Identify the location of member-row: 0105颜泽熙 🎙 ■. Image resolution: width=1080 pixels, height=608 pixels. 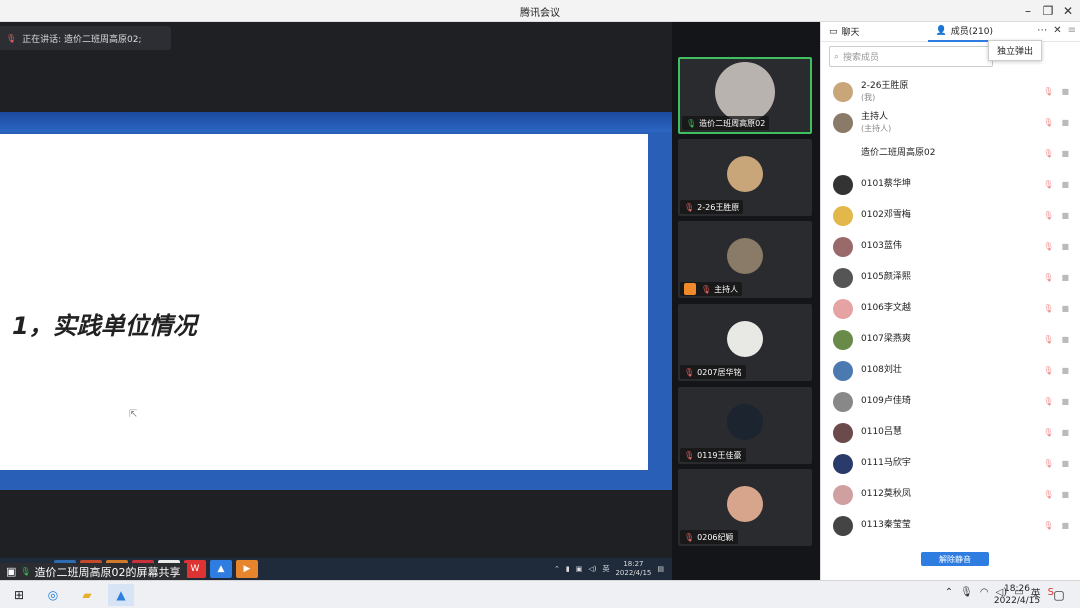
(950, 277).